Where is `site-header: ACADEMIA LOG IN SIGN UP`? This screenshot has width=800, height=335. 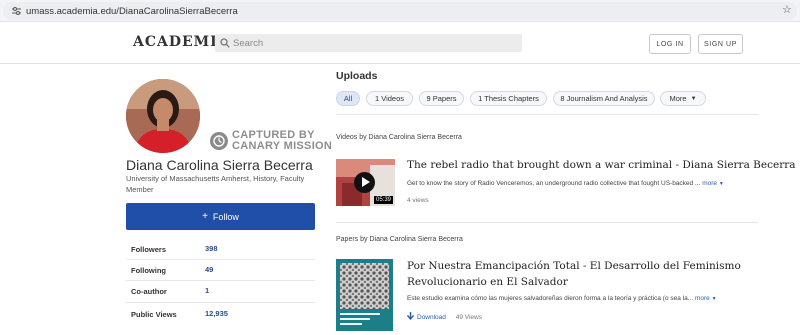 site-header: ACADEMIA LOG IN SIGN UP is located at coordinates (400, 43).